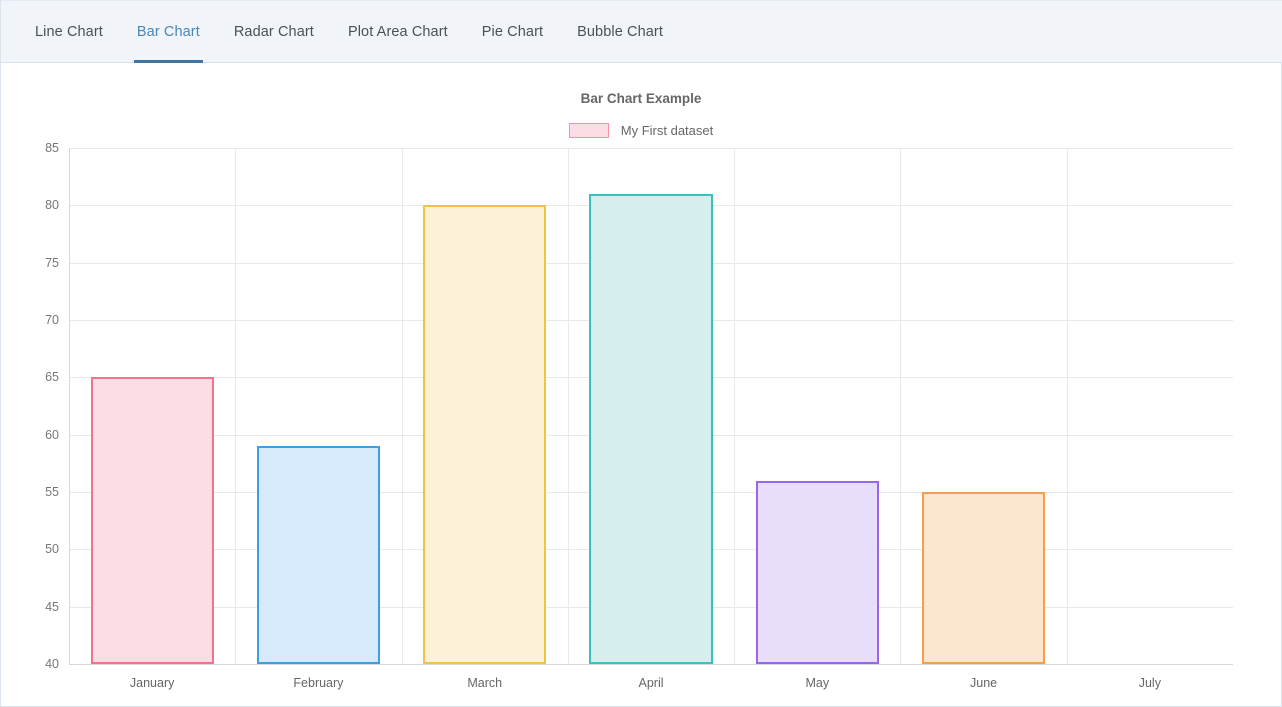 Image resolution: width=1282 pixels, height=707 pixels. Describe the element at coordinates (52, 606) in the screenshot. I see `y-axis-tick-label: 45` at that location.